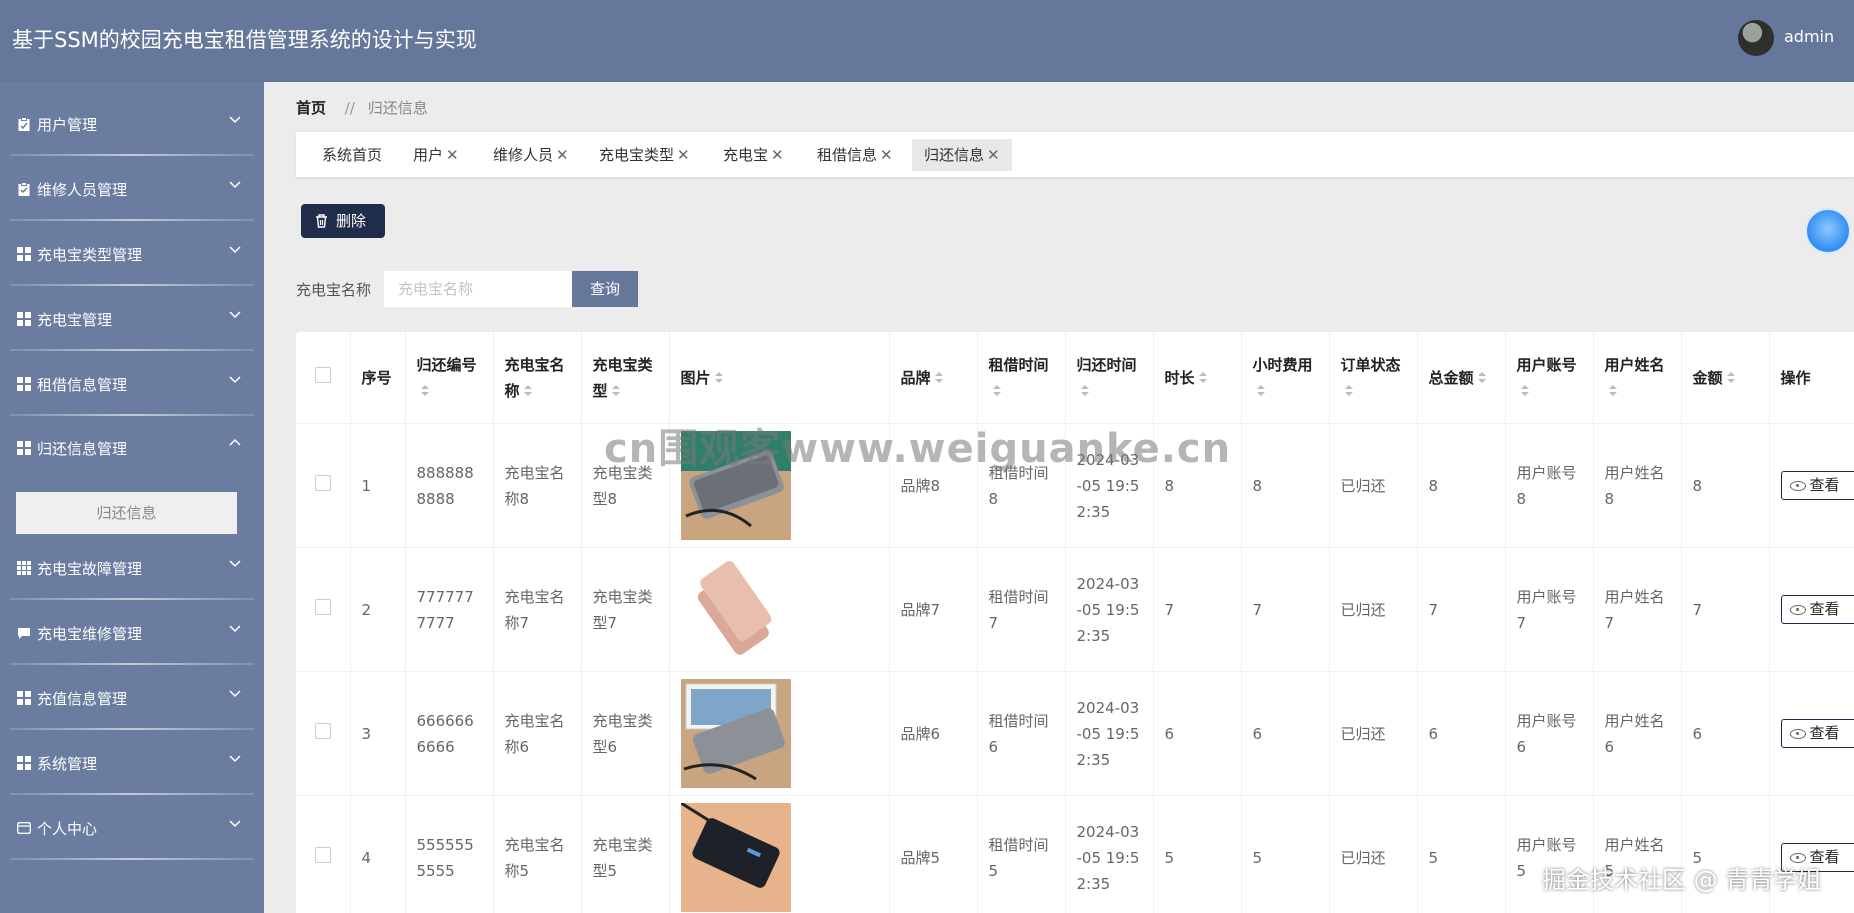 The image size is (1854, 913). I want to click on sidebar-item-label: 充电宝类型管理, so click(90, 255).